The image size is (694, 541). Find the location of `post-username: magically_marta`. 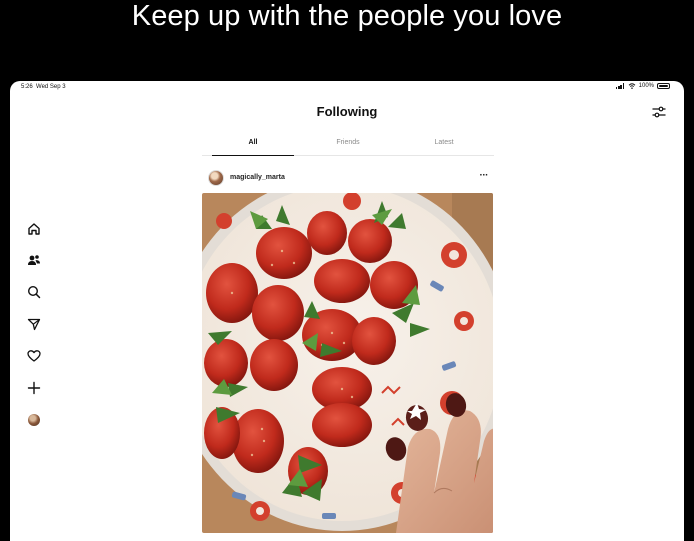

post-username: magically_marta is located at coordinates (257, 177).